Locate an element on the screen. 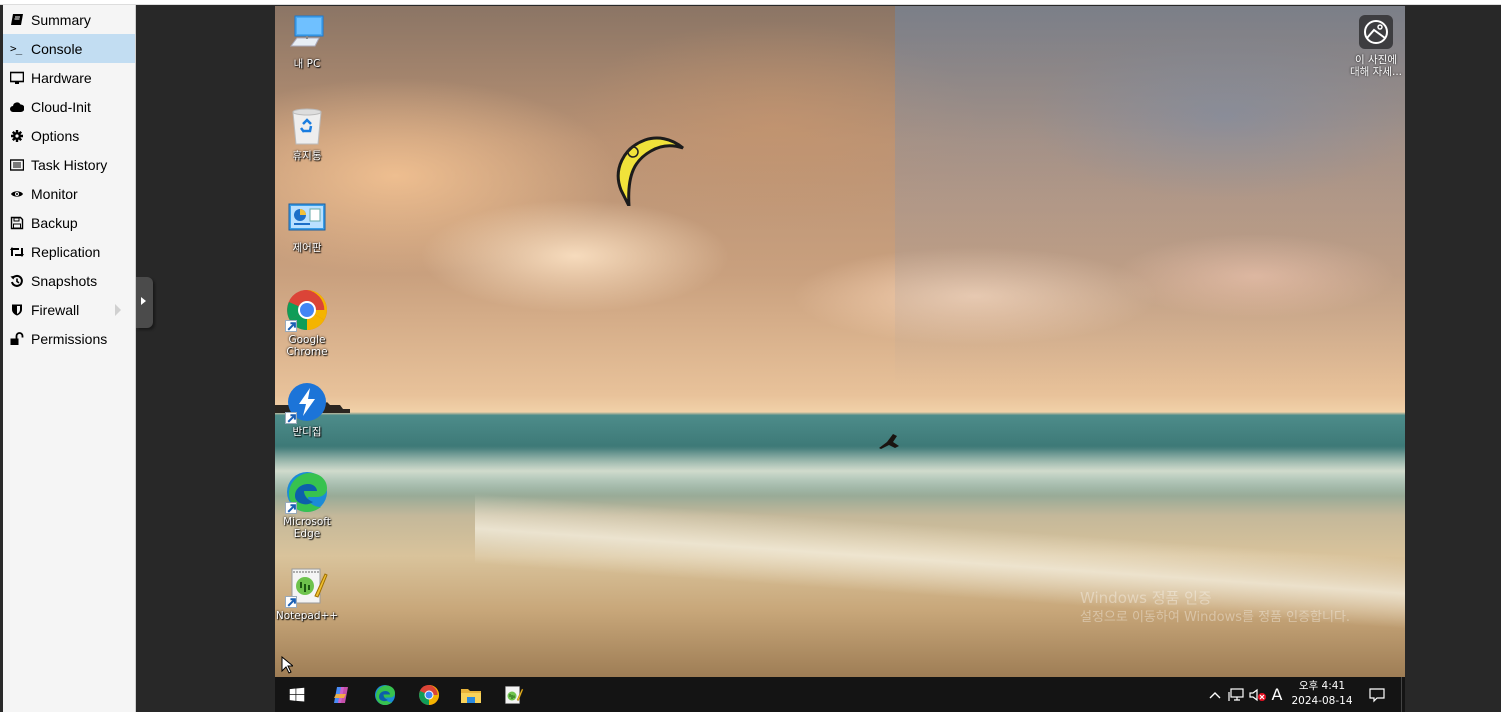 This screenshot has width=1501, height=712. unlock-icon is located at coordinates (19, 339).